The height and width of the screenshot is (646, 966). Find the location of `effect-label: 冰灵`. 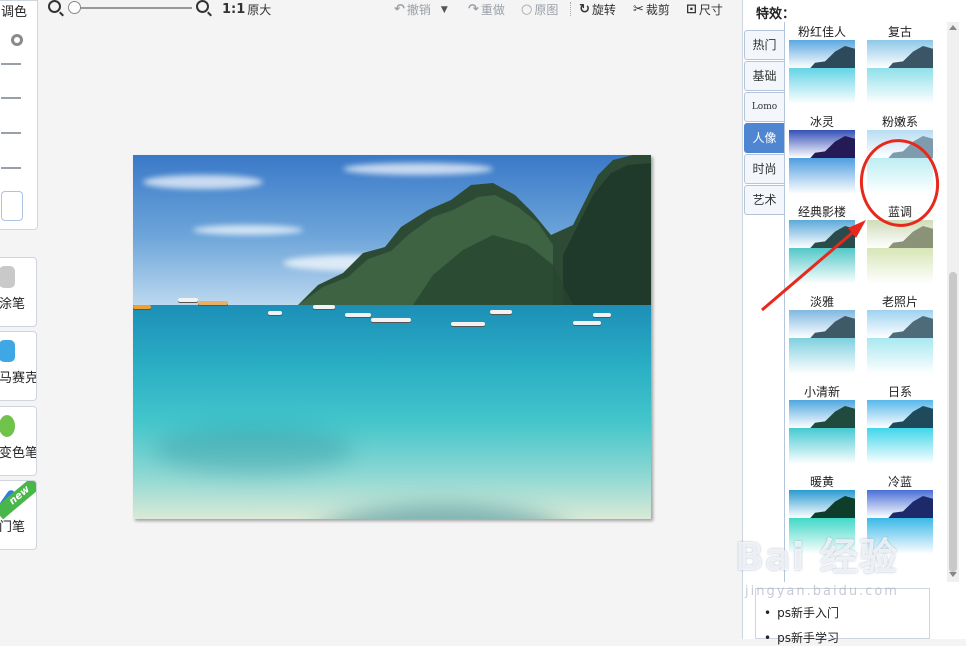

effect-label: 冰灵 is located at coordinates (821, 122).